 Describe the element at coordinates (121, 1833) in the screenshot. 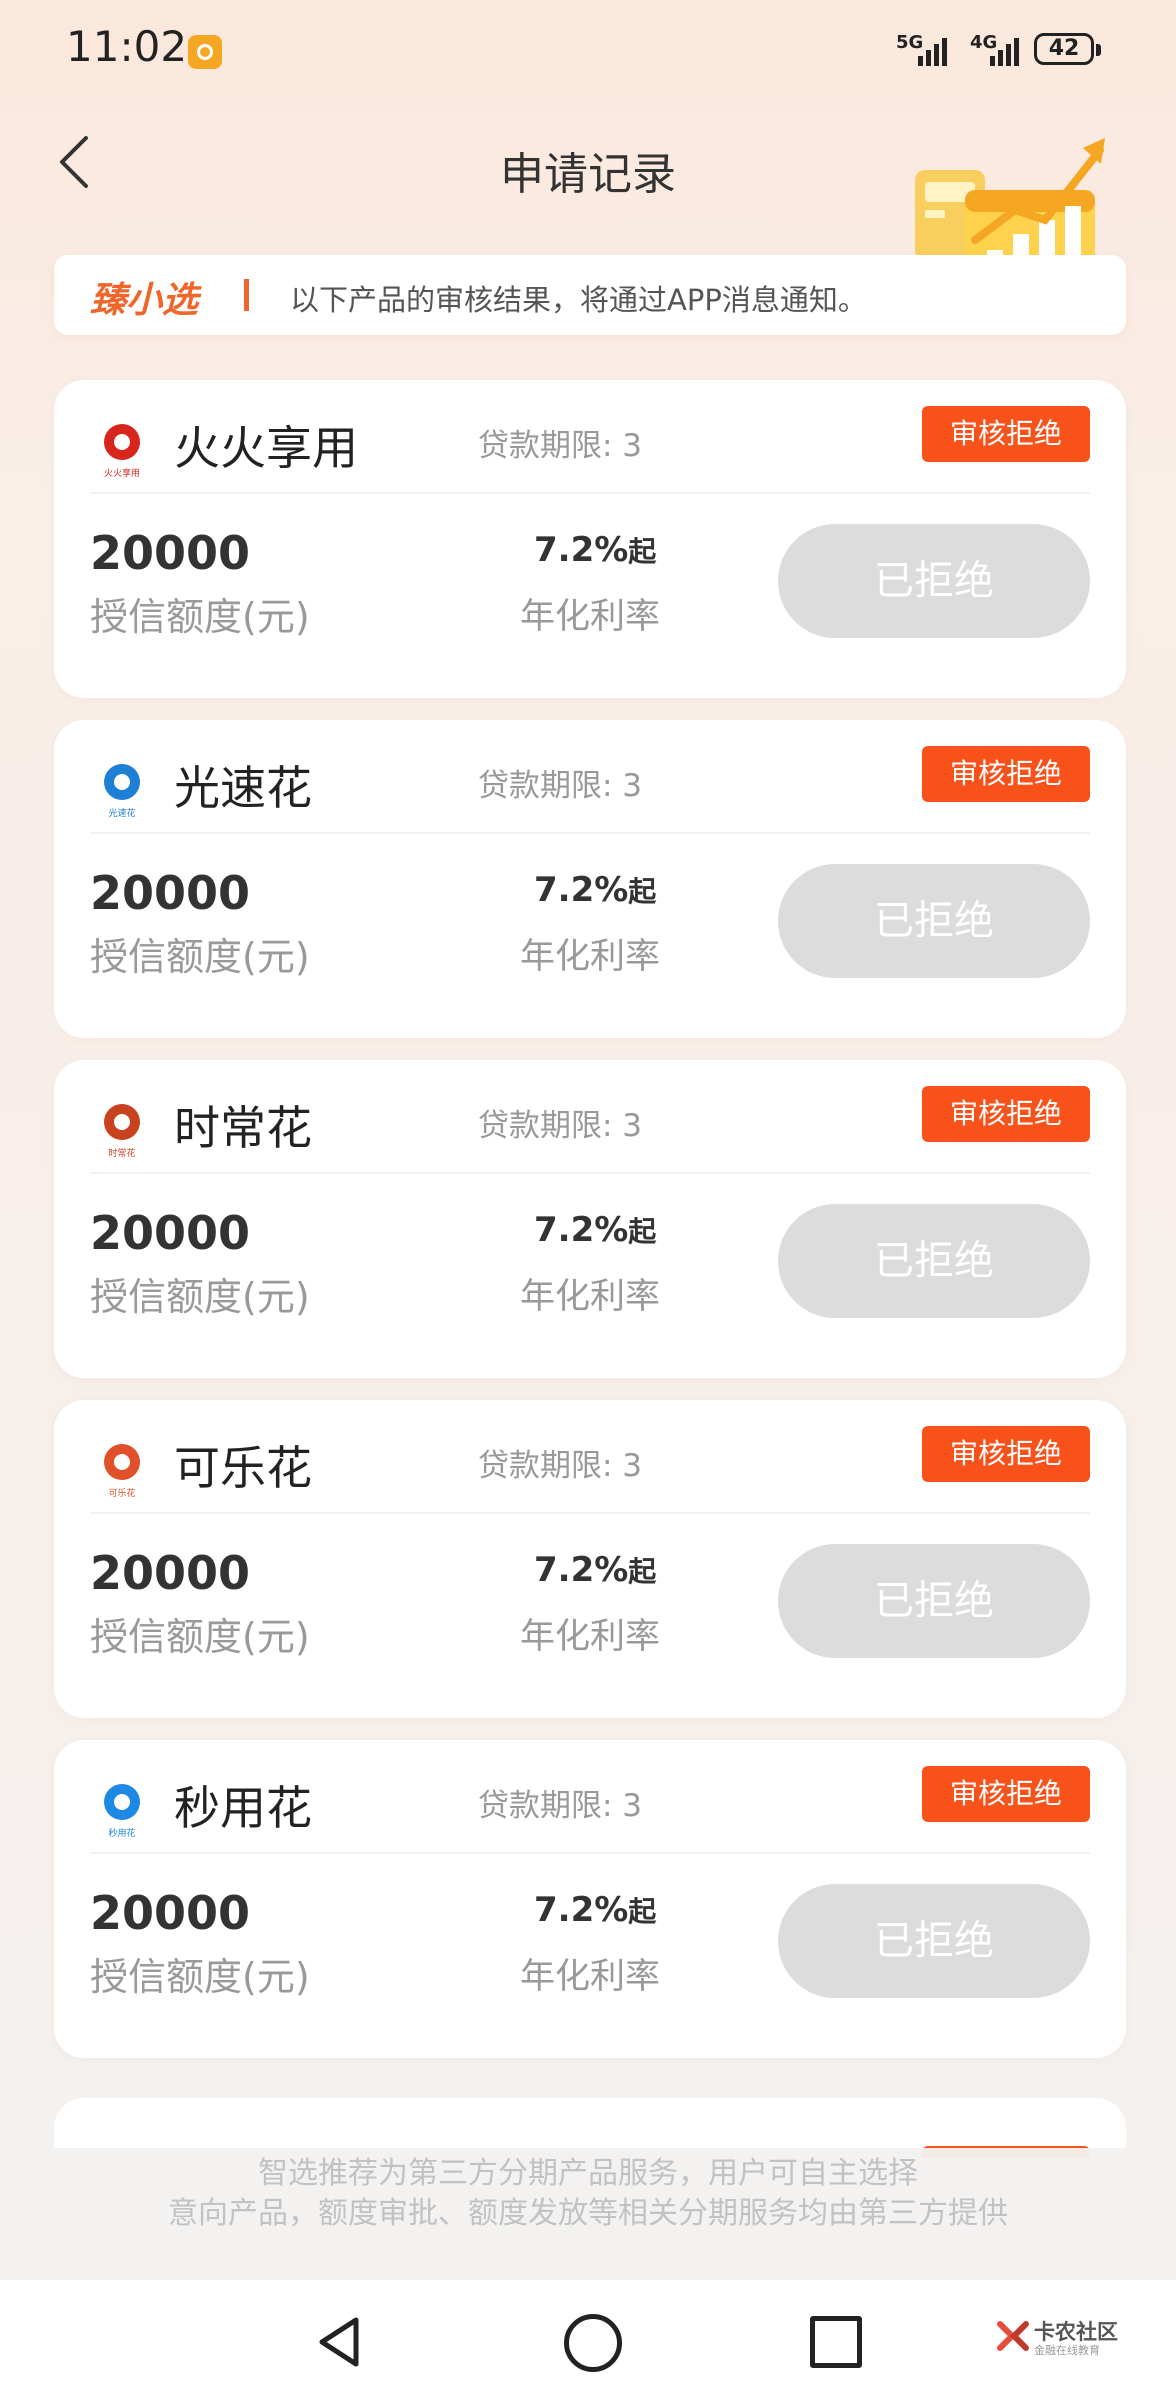

I see `svg-text: 秒用花` at that location.